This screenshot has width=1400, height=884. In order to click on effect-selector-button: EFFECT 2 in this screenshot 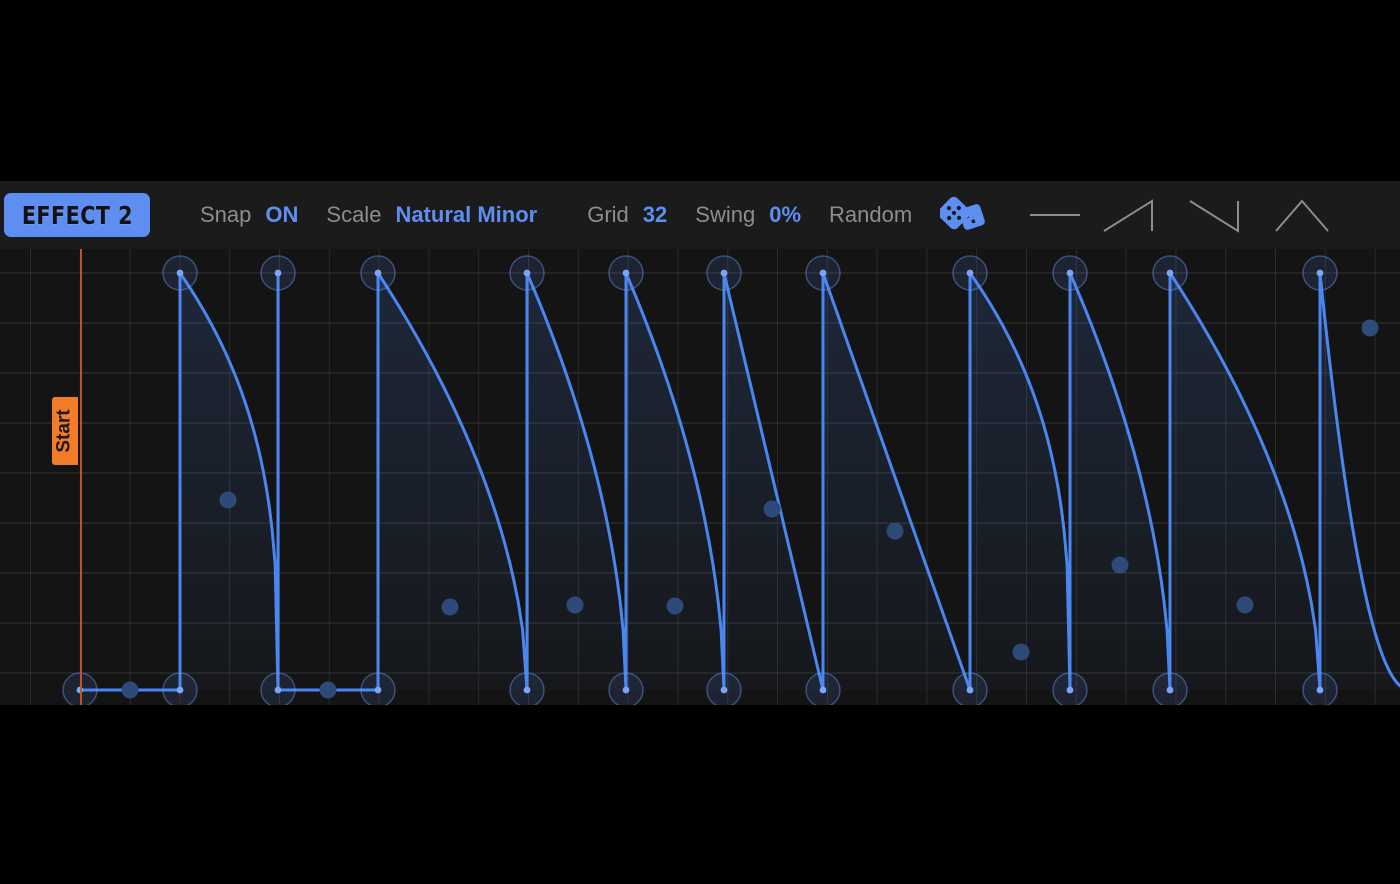, I will do `click(77, 215)`.